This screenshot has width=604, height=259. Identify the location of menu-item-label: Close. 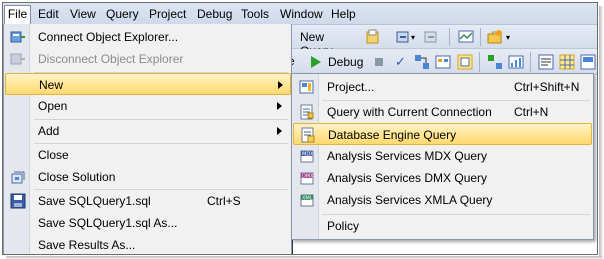
(53, 155).